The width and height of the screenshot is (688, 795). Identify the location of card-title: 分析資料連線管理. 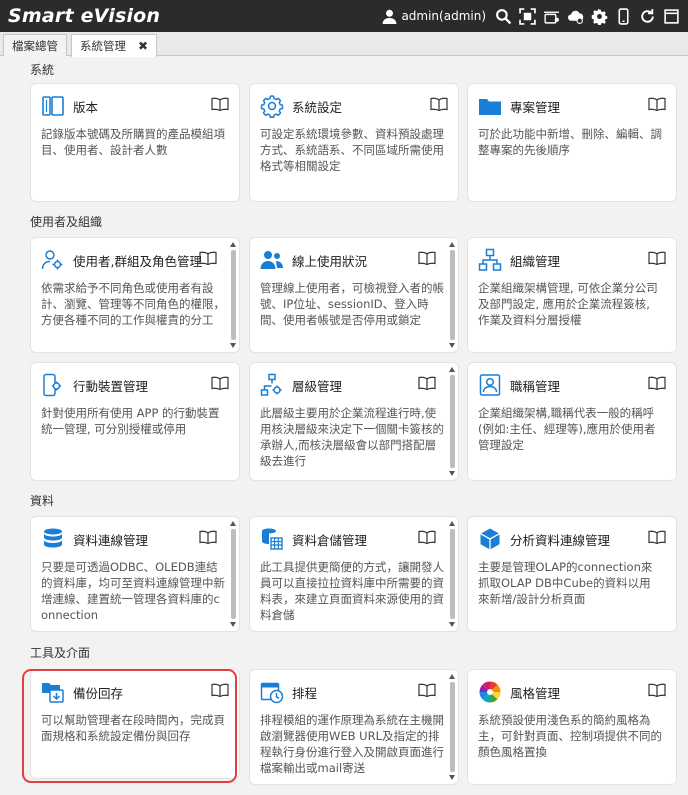
(560, 540).